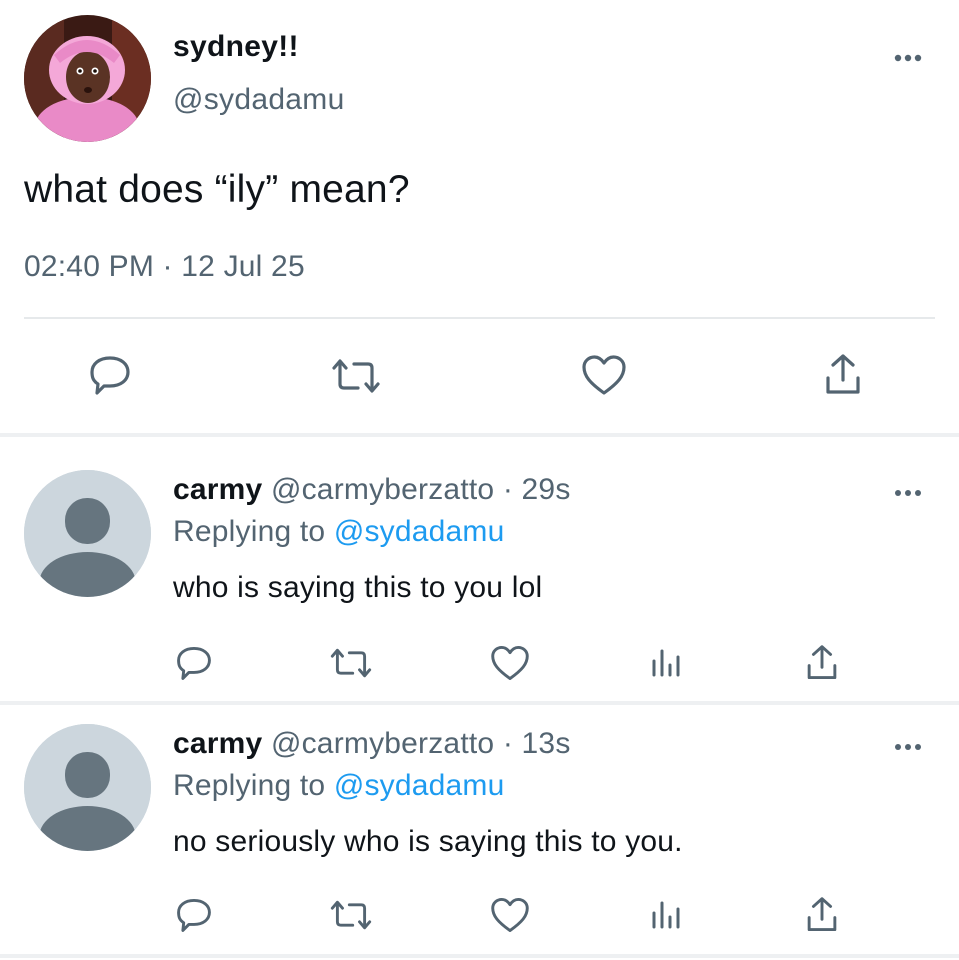 This screenshot has height=960, width=959. What do you see at coordinates (546, 743) in the screenshot?
I see `reply-time: 13s` at bounding box center [546, 743].